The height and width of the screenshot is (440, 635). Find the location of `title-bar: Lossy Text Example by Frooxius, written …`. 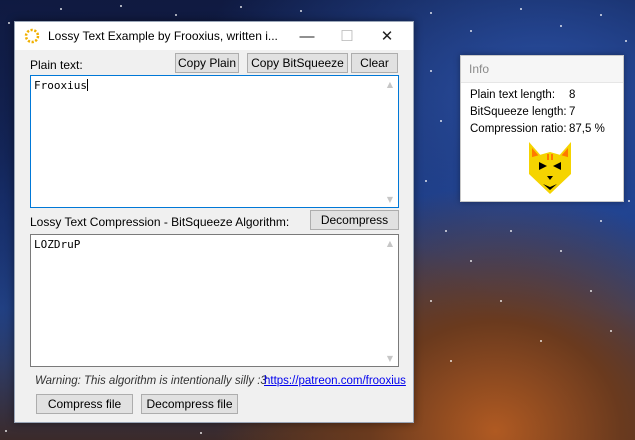

title-bar: Lossy Text Example by Frooxius, written … is located at coordinates (214, 36).